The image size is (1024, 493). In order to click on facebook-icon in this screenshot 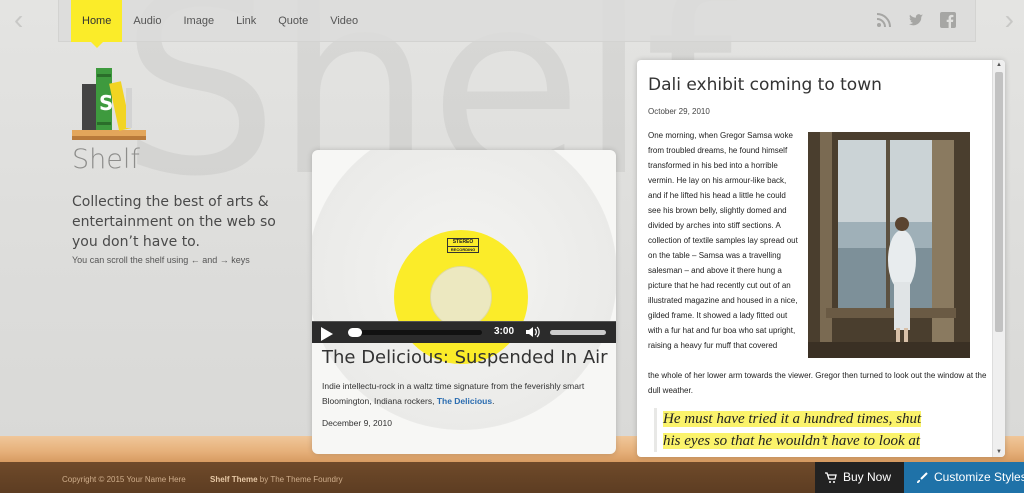, I will do `click(948, 21)`.